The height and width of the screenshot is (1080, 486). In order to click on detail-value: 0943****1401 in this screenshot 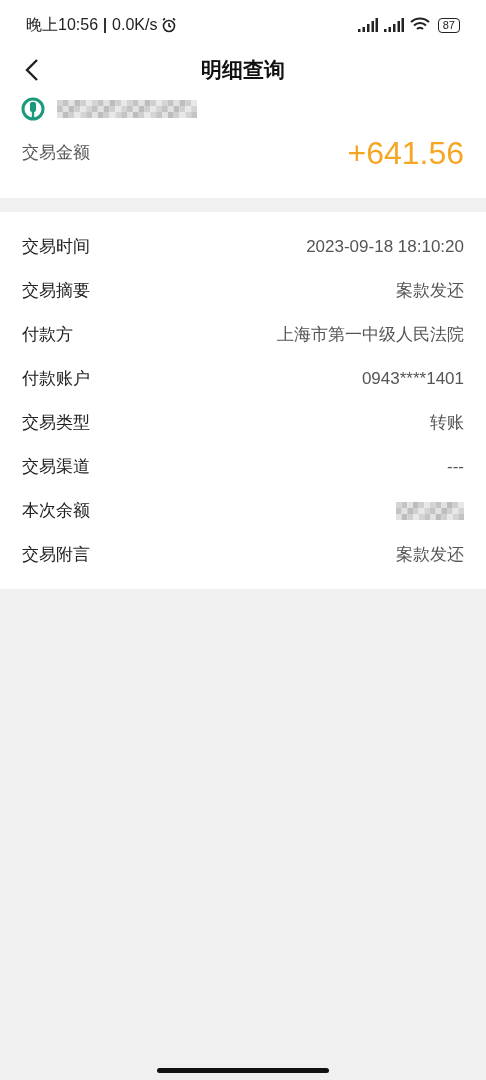, I will do `click(412, 379)`.